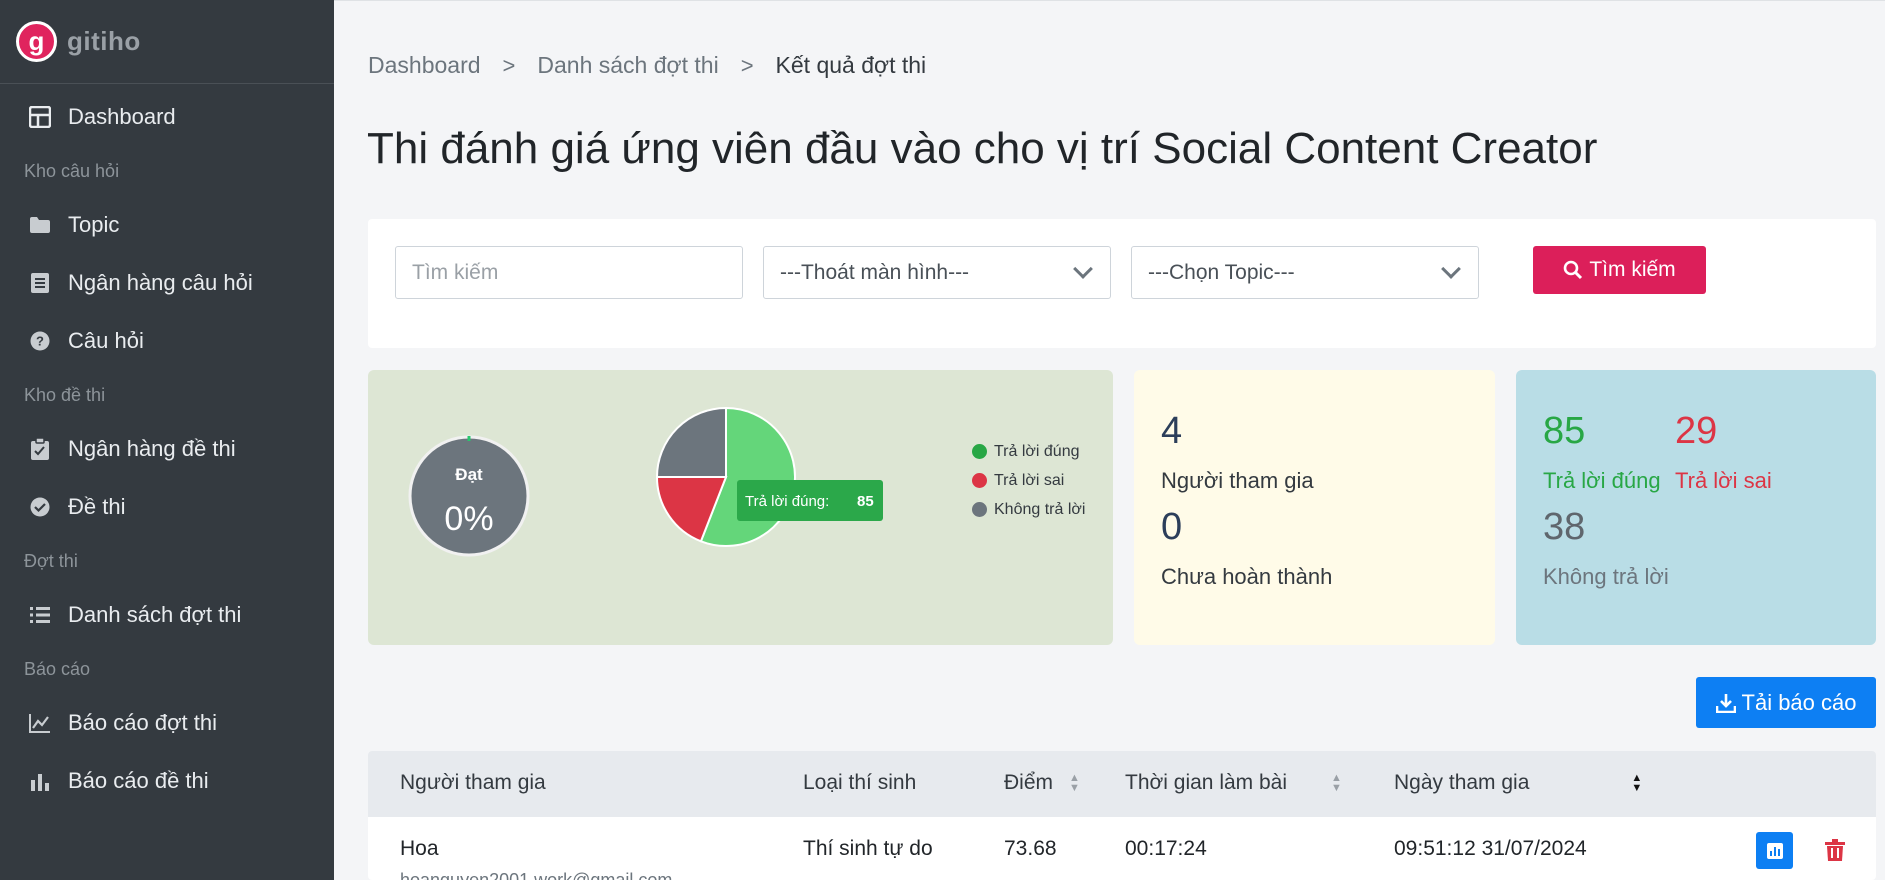 This screenshot has height=880, width=1885. Describe the element at coordinates (1305, 272) in the screenshot. I see `topic-select: ---Chọn Topic---` at that location.